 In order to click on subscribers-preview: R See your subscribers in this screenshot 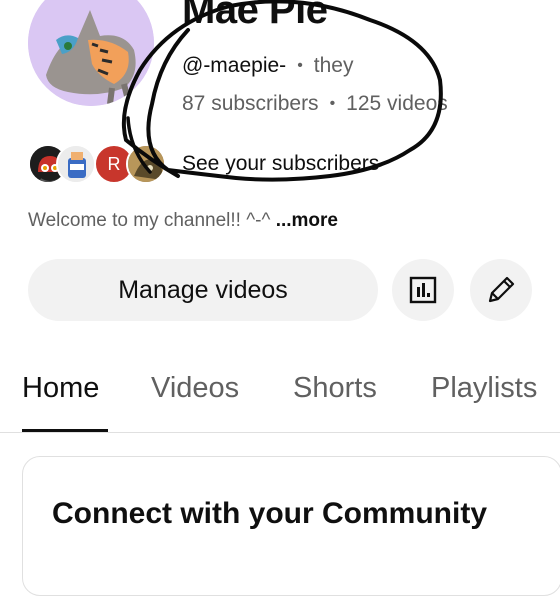, I will do `click(228, 165)`.